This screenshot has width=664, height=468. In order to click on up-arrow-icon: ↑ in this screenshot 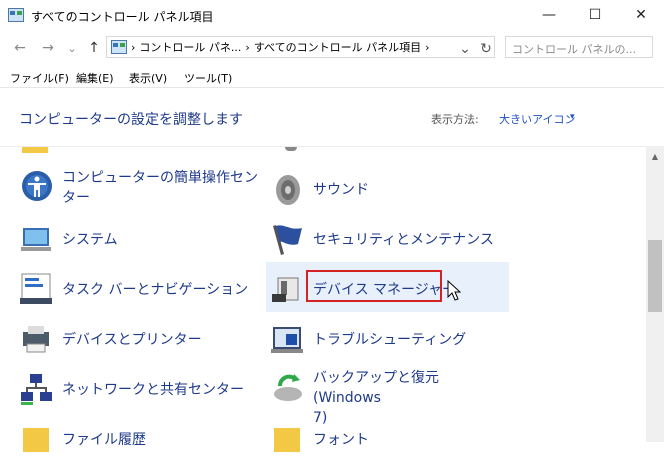, I will do `click(94, 48)`.